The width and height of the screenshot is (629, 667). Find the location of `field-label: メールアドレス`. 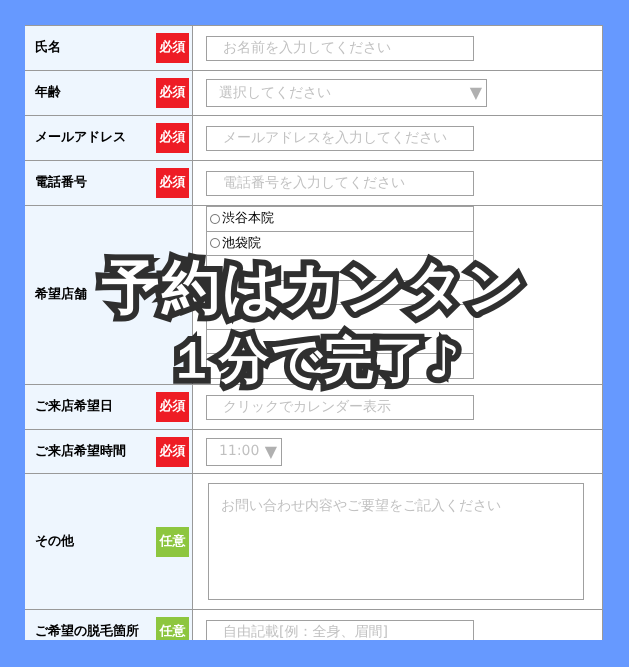

field-label: メールアドレス is located at coordinates (80, 138).